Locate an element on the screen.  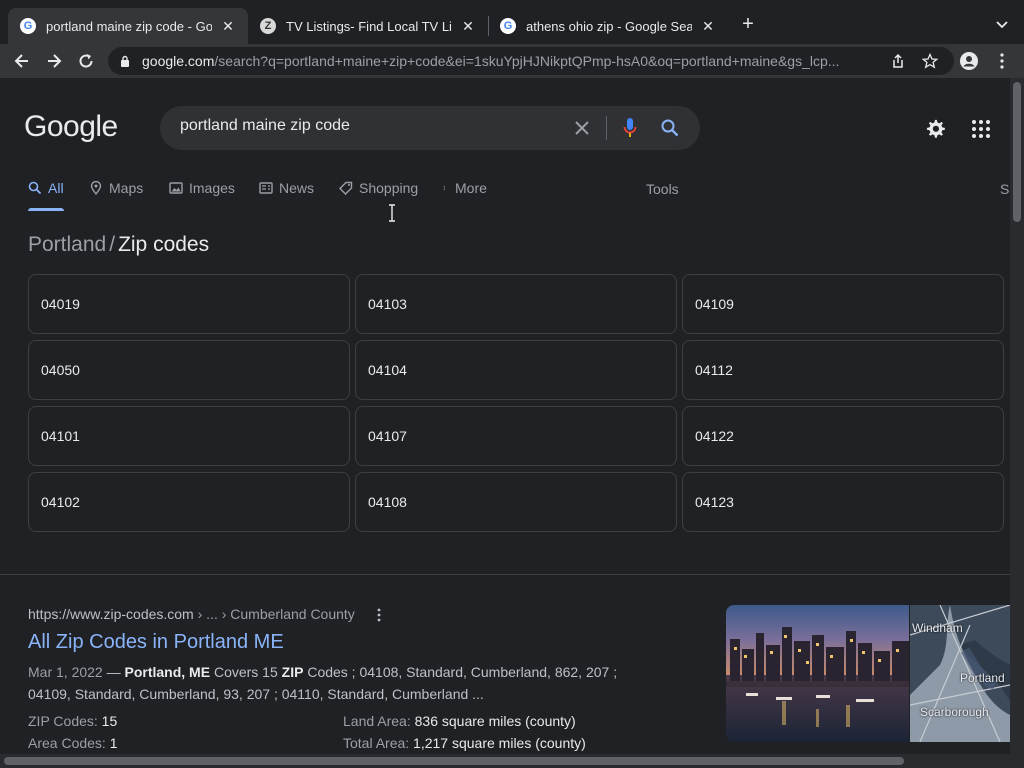
microphone-icon is located at coordinates (630, 128).